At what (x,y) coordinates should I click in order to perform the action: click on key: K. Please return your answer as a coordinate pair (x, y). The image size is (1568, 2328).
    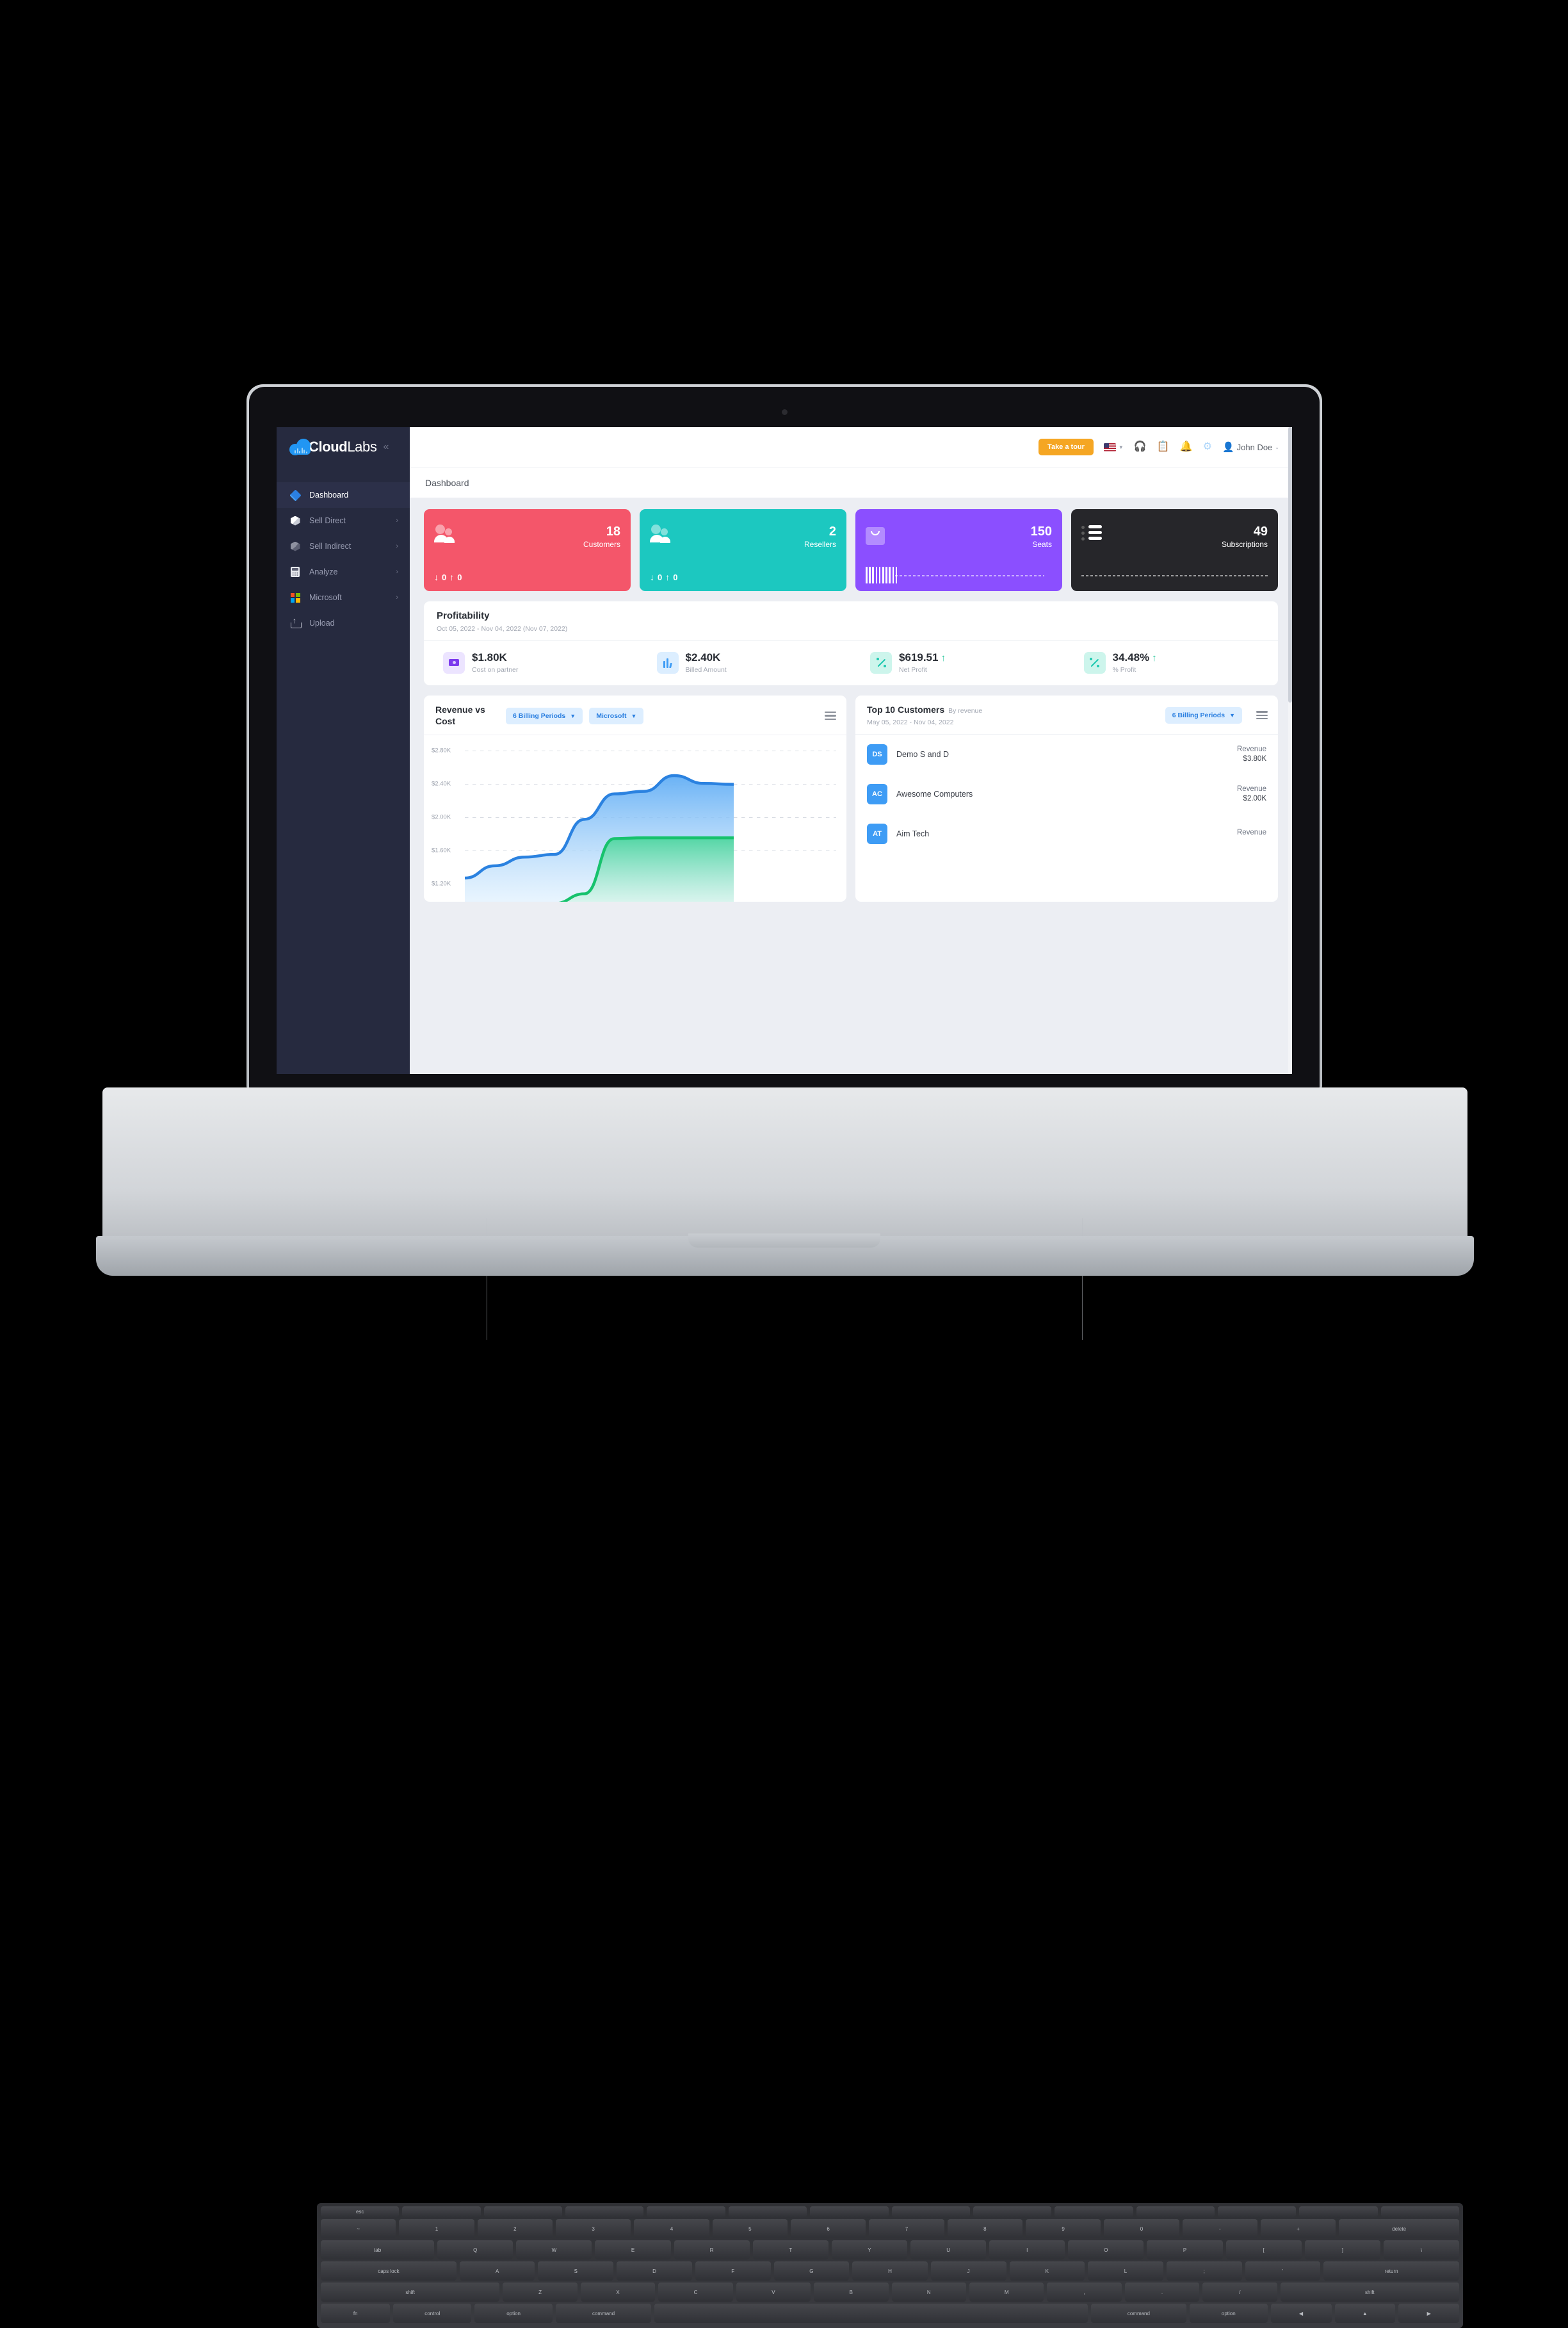
    Looking at the image, I should click on (1047, 2271).